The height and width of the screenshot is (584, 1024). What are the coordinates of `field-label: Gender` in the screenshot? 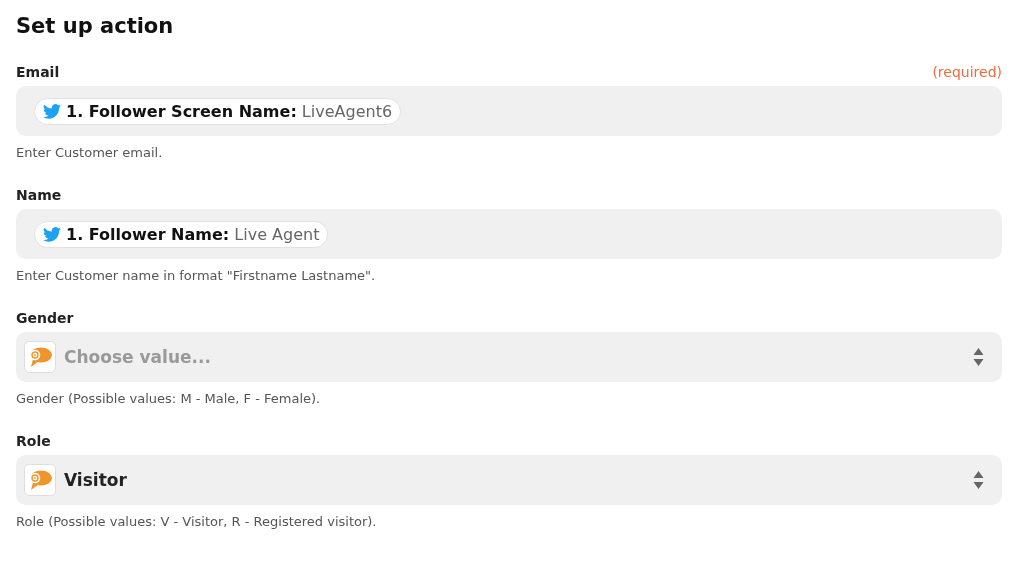 It's located at (45, 318).